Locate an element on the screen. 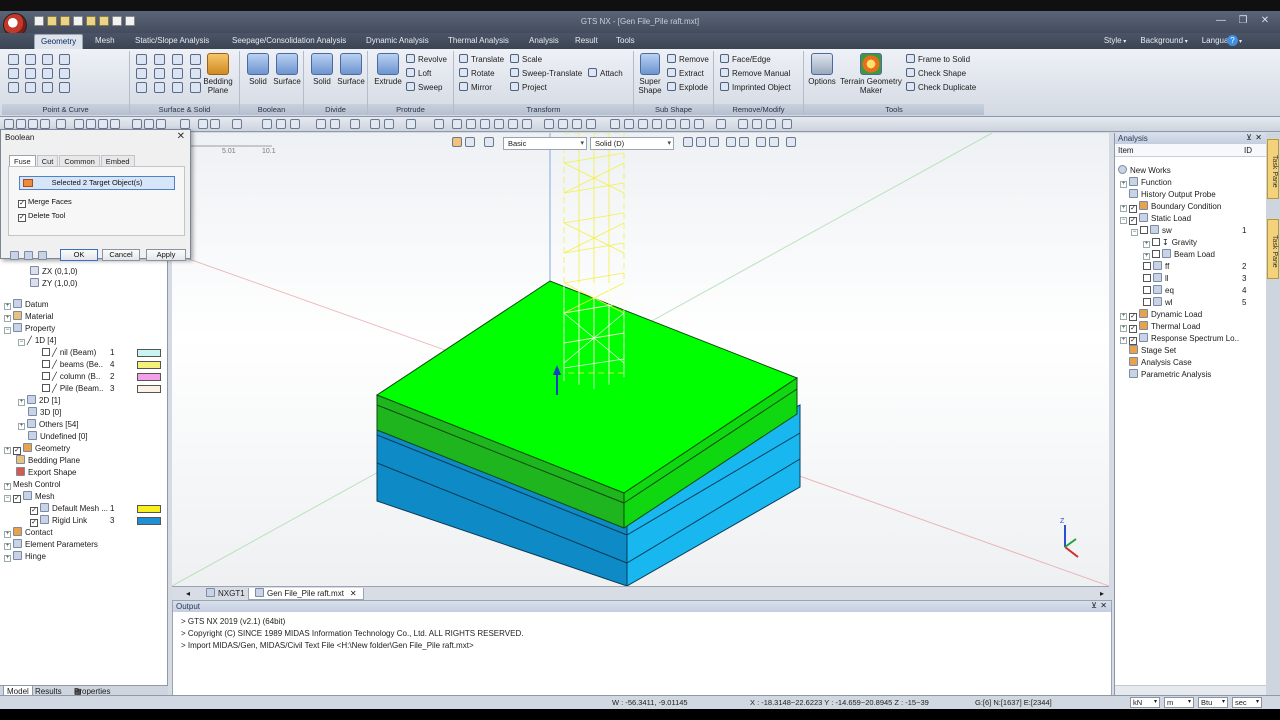  tab-dynamic-analysis: Dynamic Analysis is located at coordinates (397, 41).